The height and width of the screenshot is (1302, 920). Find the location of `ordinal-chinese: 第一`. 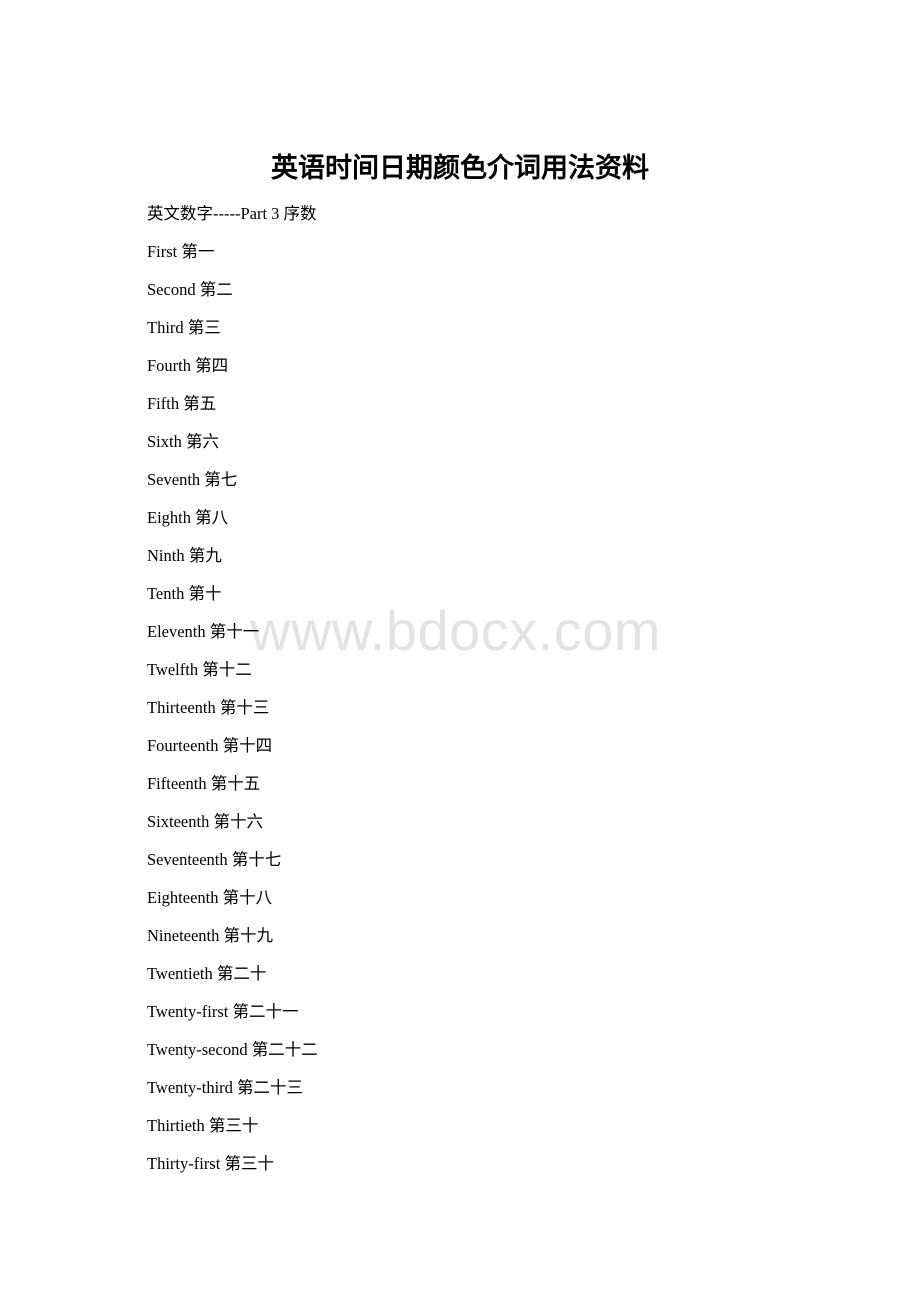

ordinal-chinese: 第一 is located at coordinates (198, 251).